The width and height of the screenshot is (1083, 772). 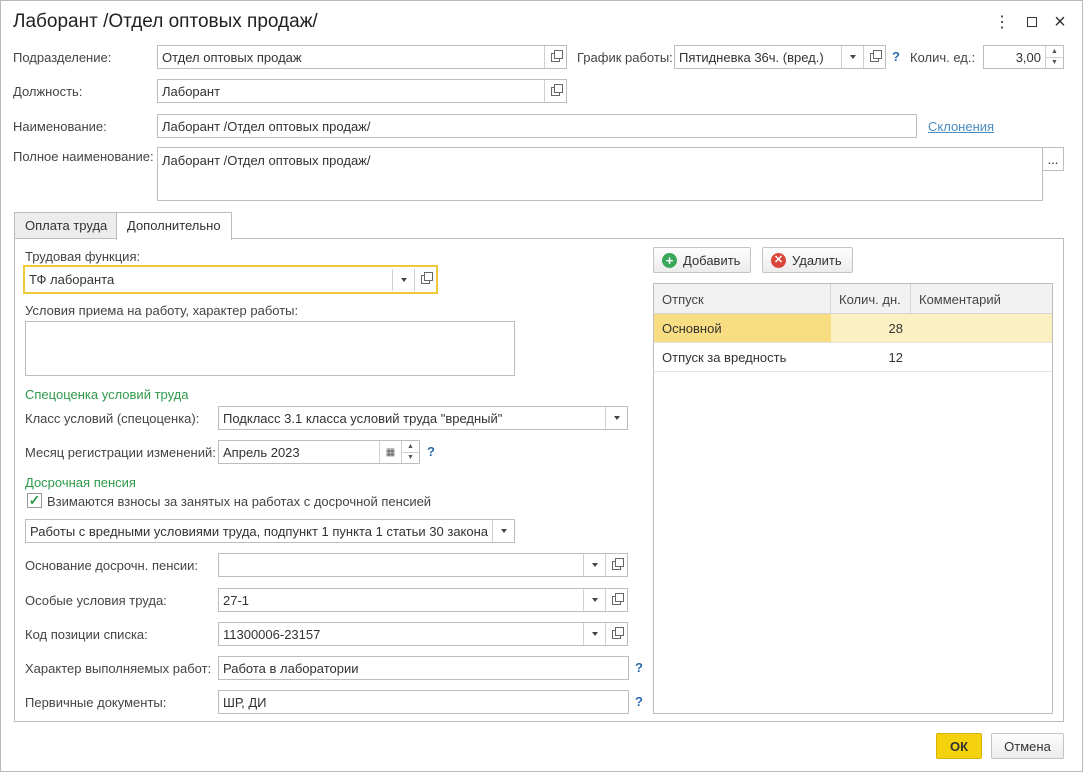 I want to click on declensions-link: Склонения, so click(x=961, y=126).